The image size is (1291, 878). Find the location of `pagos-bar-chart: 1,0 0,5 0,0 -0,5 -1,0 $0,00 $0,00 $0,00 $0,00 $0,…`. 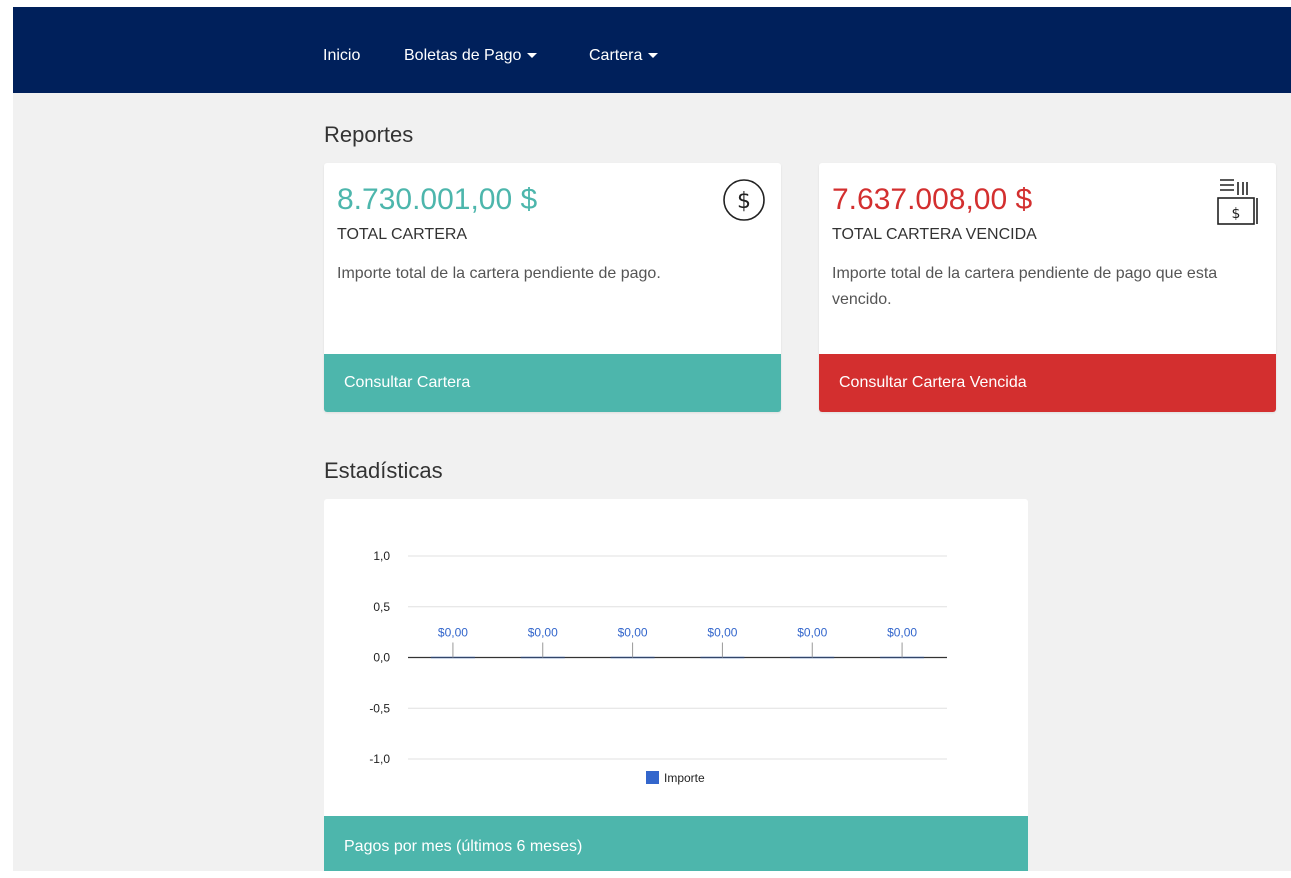

pagos-bar-chart: 1,0 0,5 0,0 -0,5 -1,0 $0,00 $0,00 $0,00 $0,00 $0,… is located at coordinates (658, 667).